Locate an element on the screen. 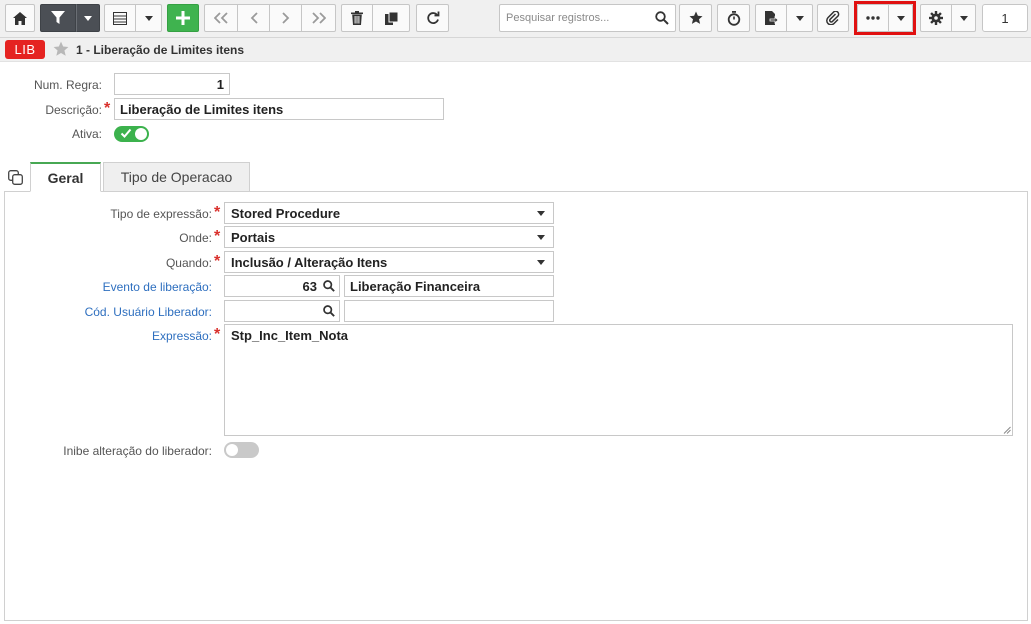  tipo-expressao-label: Tipo de expressão: is located at coordinates (161, 214).